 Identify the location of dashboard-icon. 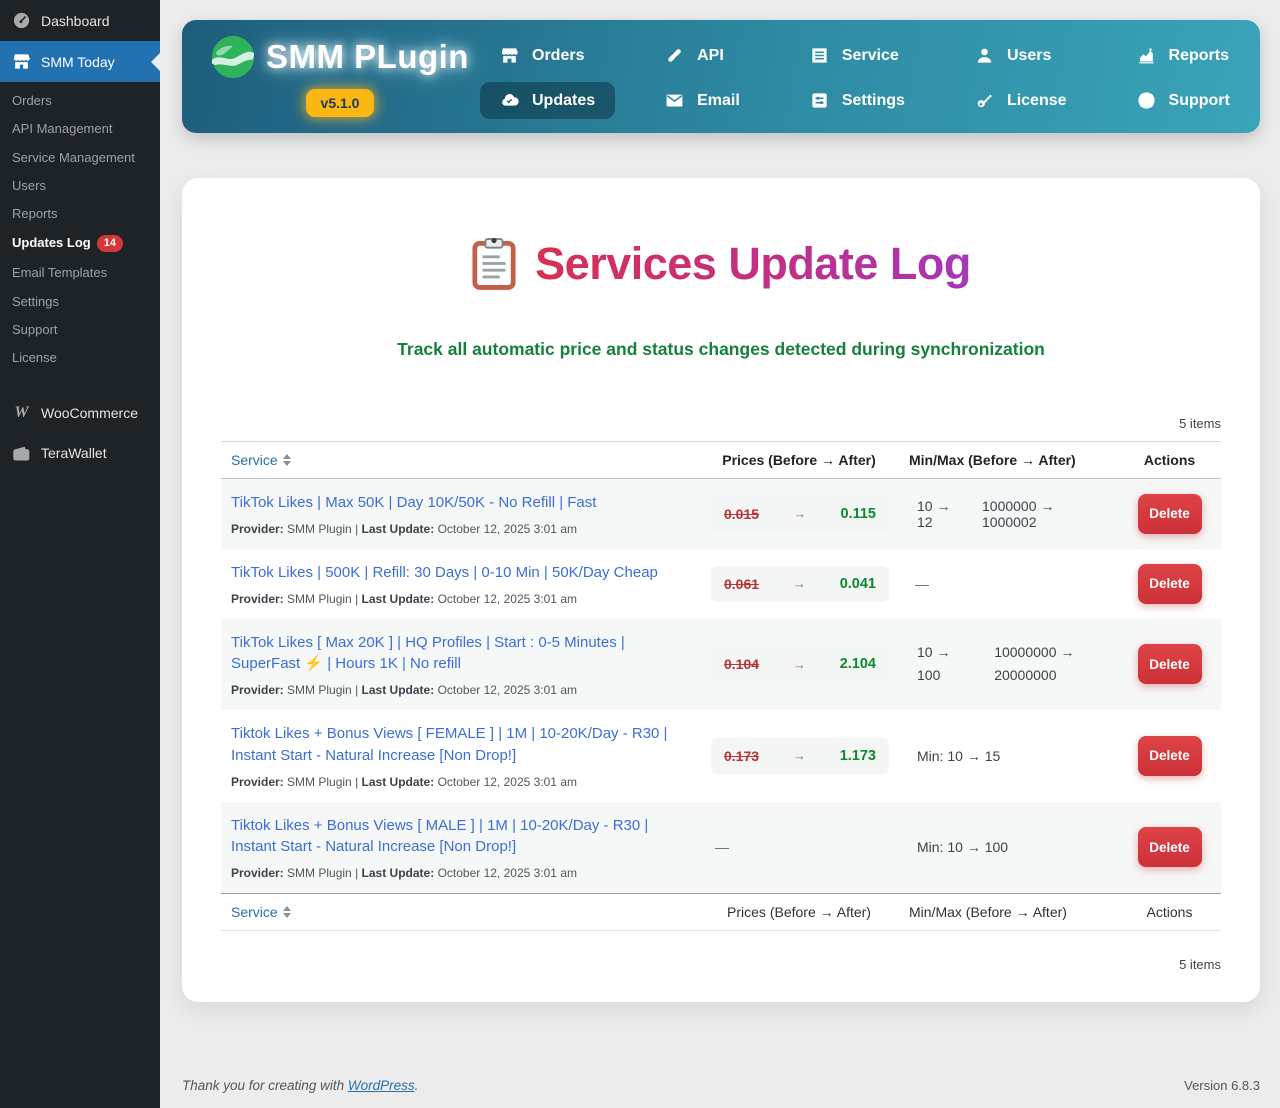
(21, 20).